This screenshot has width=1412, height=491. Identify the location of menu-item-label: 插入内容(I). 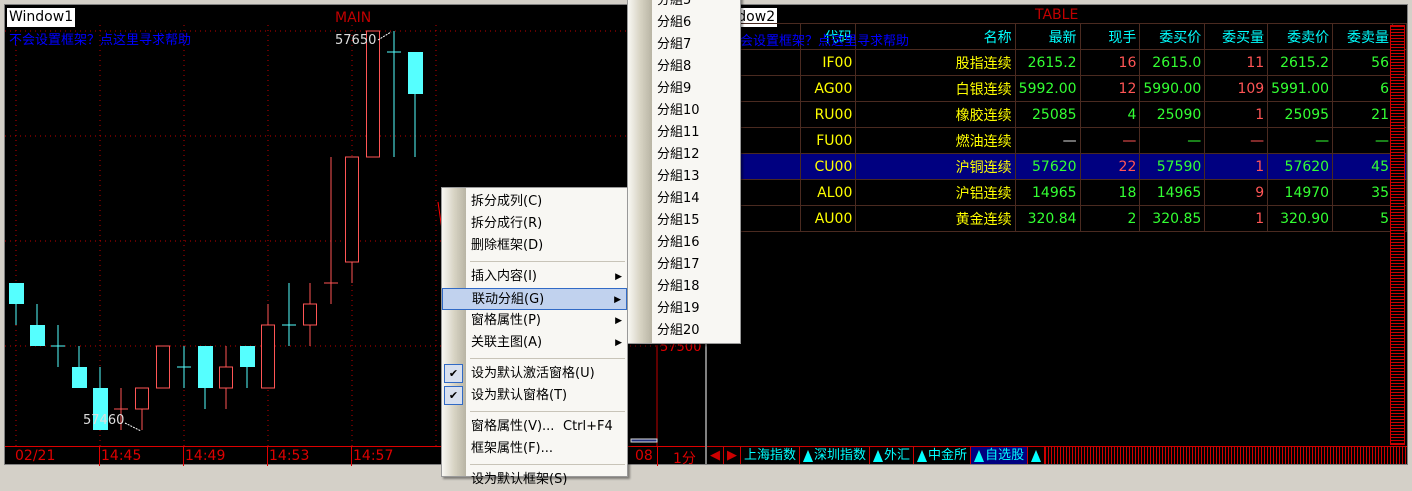
(504, 276).